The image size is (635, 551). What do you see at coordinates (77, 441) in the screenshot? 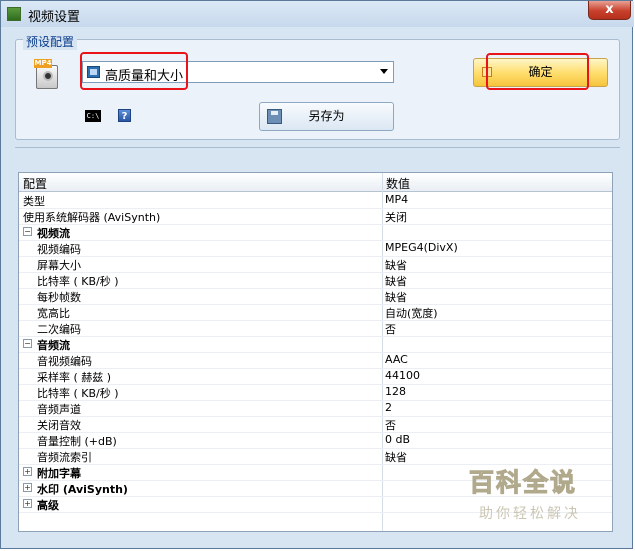
I see `setting-label: 音量控制 (+dB)` at bounding box center [77, 441].